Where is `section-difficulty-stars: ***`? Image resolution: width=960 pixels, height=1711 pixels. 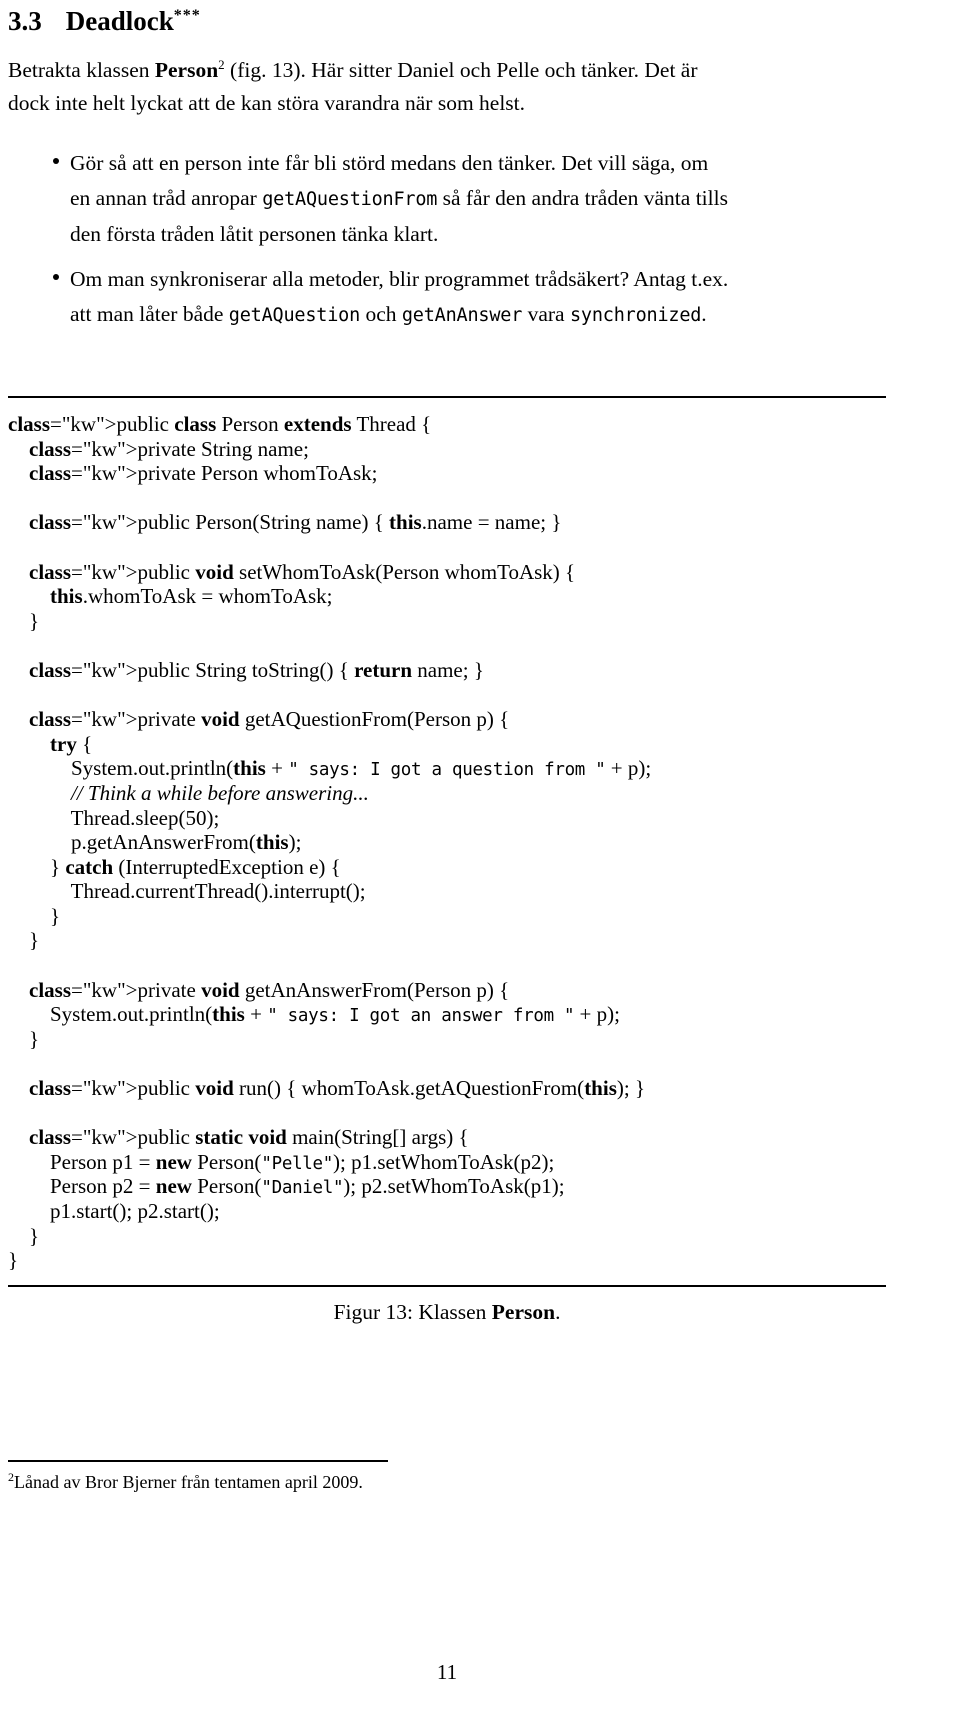
section-difficulty-stars: *** is located at coordinates (187, 15).